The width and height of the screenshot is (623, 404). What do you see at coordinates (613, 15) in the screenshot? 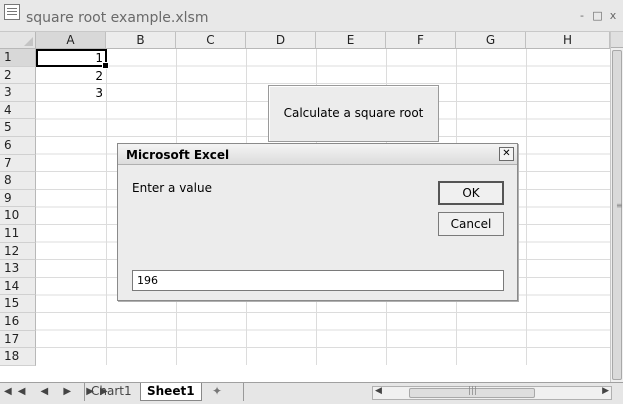
I see `close-window-button: x` at bounding box center [613, 15].